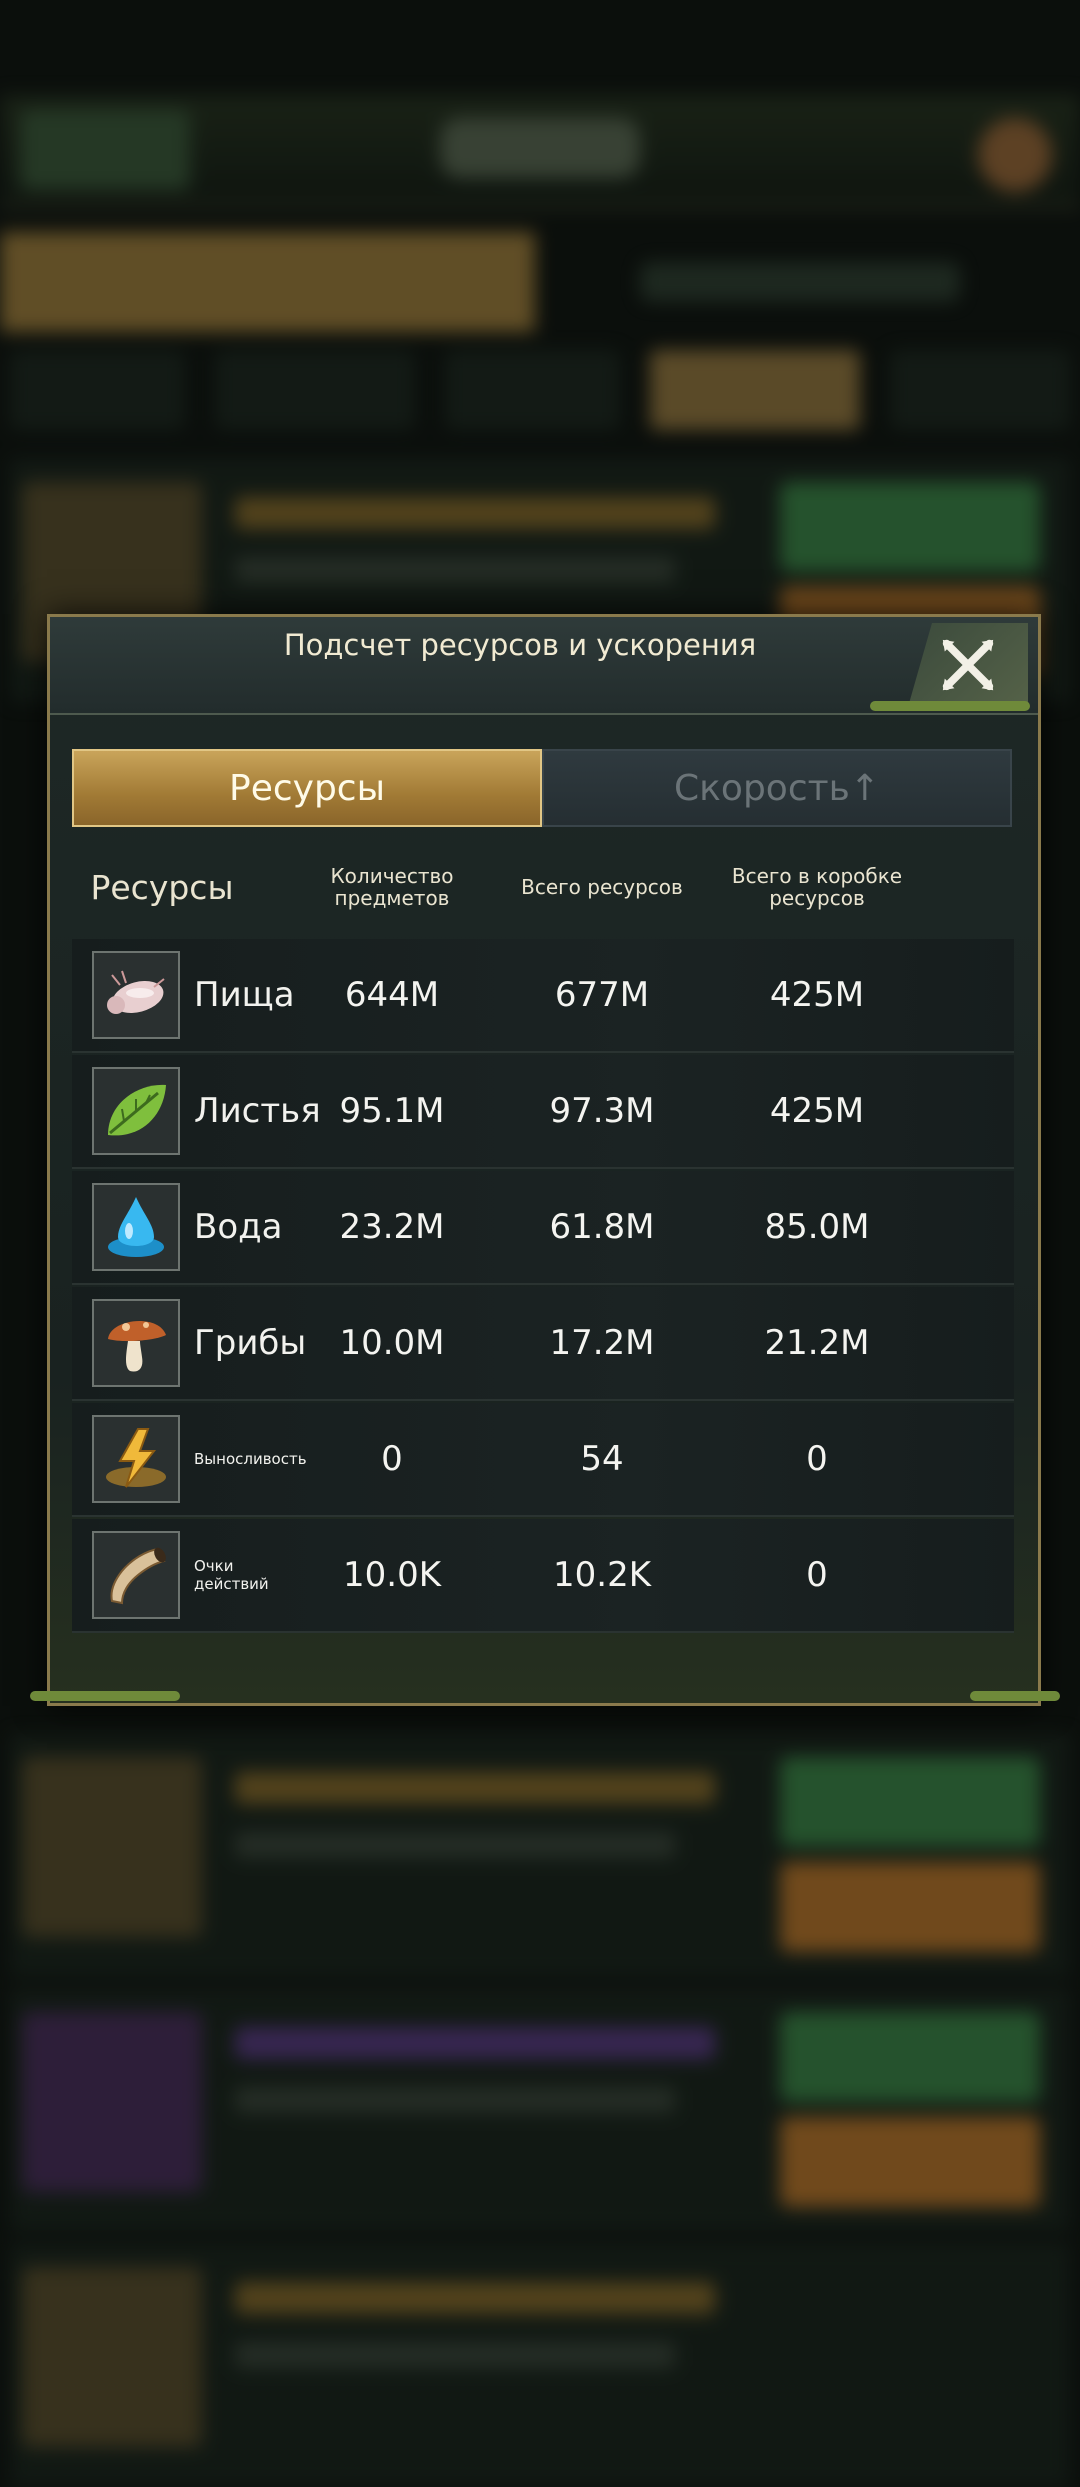 This screenshot has height=2487, width=1080. What do you see at coordinates (543, 1576) in the screenshot?
I see `table-row: Очки действий 10.0K 10.2K 0` at bounding box center [543, 1576].